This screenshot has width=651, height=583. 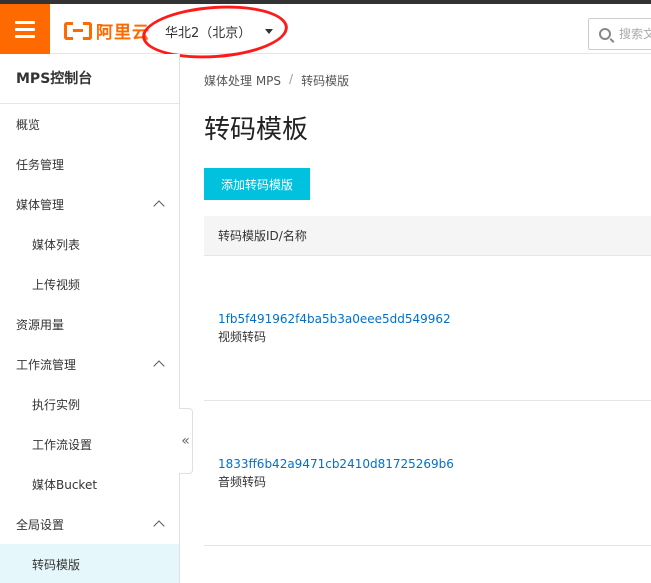 I want to click on caret-down-icon, so click(x=269, y=31).